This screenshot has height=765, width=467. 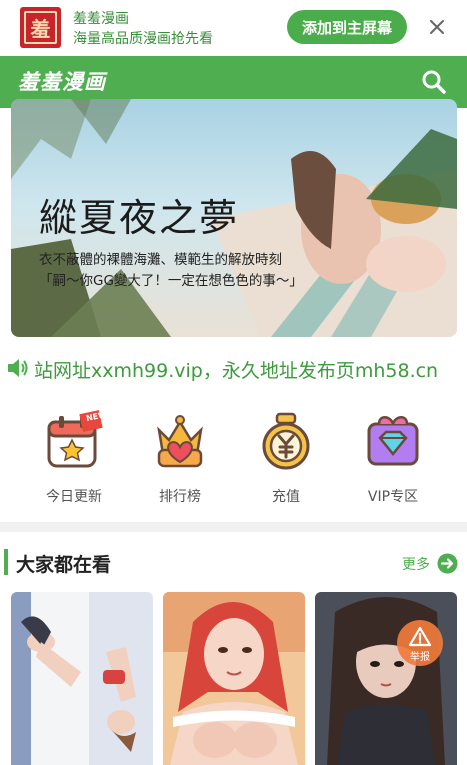 What do you see at coordinates (416, 564) in the screenshot?
I see `more-text: 更多` at bounding box center [416, 564].